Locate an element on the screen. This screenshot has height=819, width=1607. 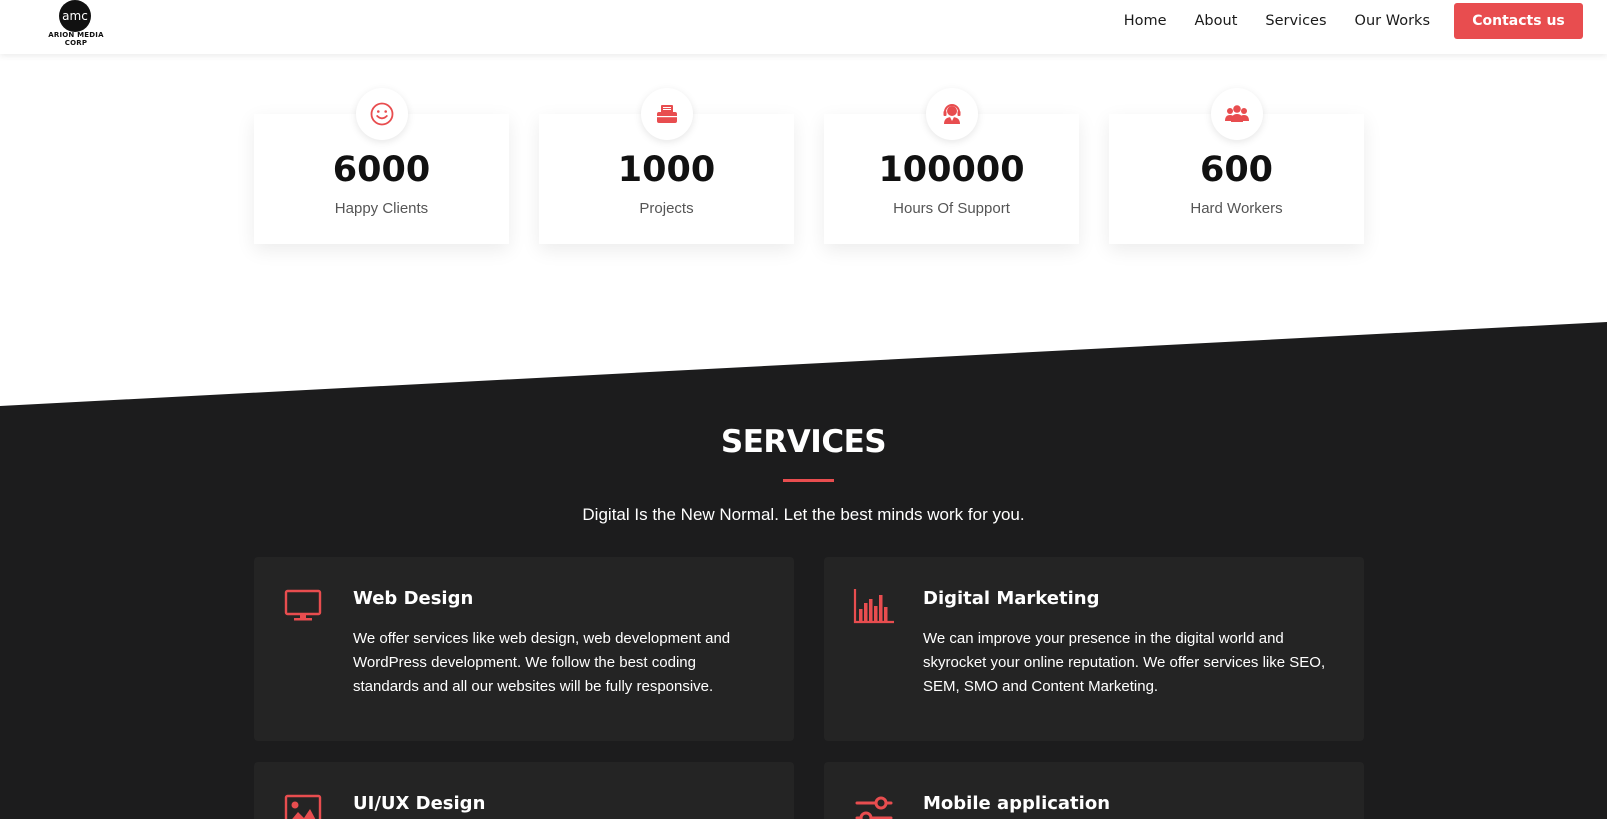
stat-value: 100000 is located at coordinates (951, 170).